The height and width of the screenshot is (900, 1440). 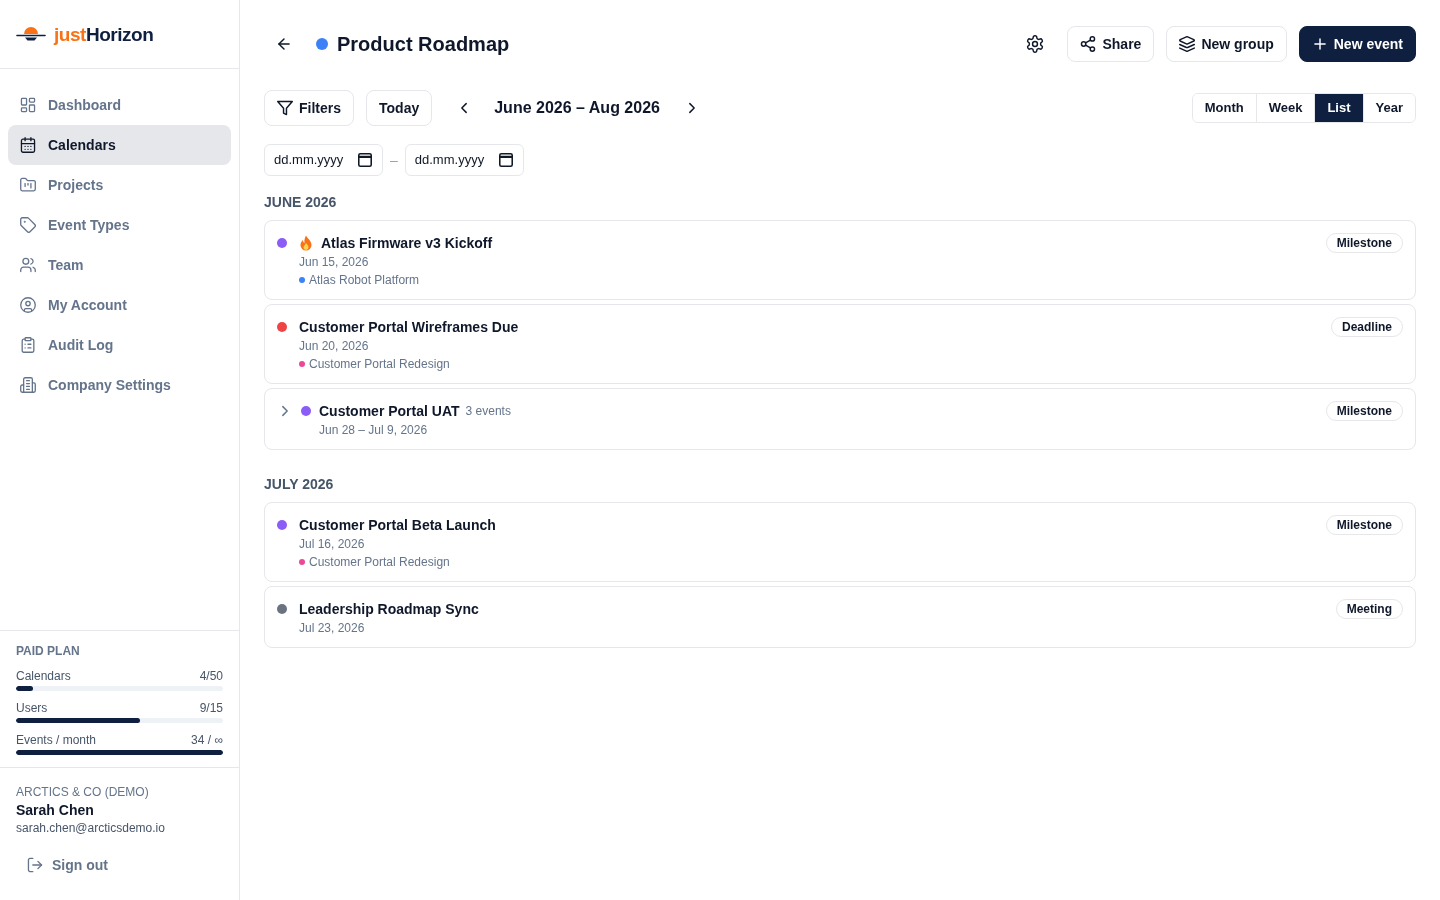 What do you see at coordinates (119, 385) in the screenshot?
I see `nav-item: Company Settings` at bounding box center [119, 385].